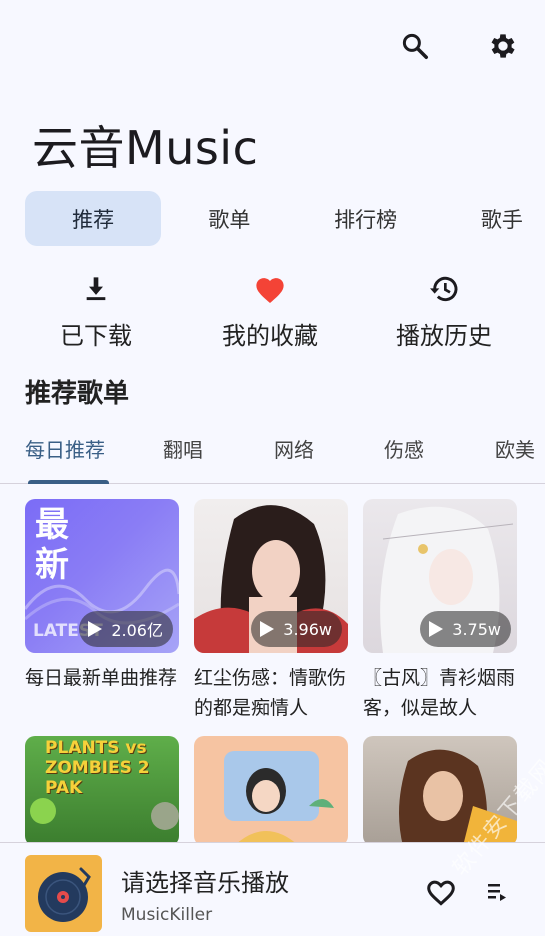 The height and width of the screenshot is (936, 545). Describe the element at coordinates (444, 336) in the screenshot. I see `history-label: 播放历史` at that location.